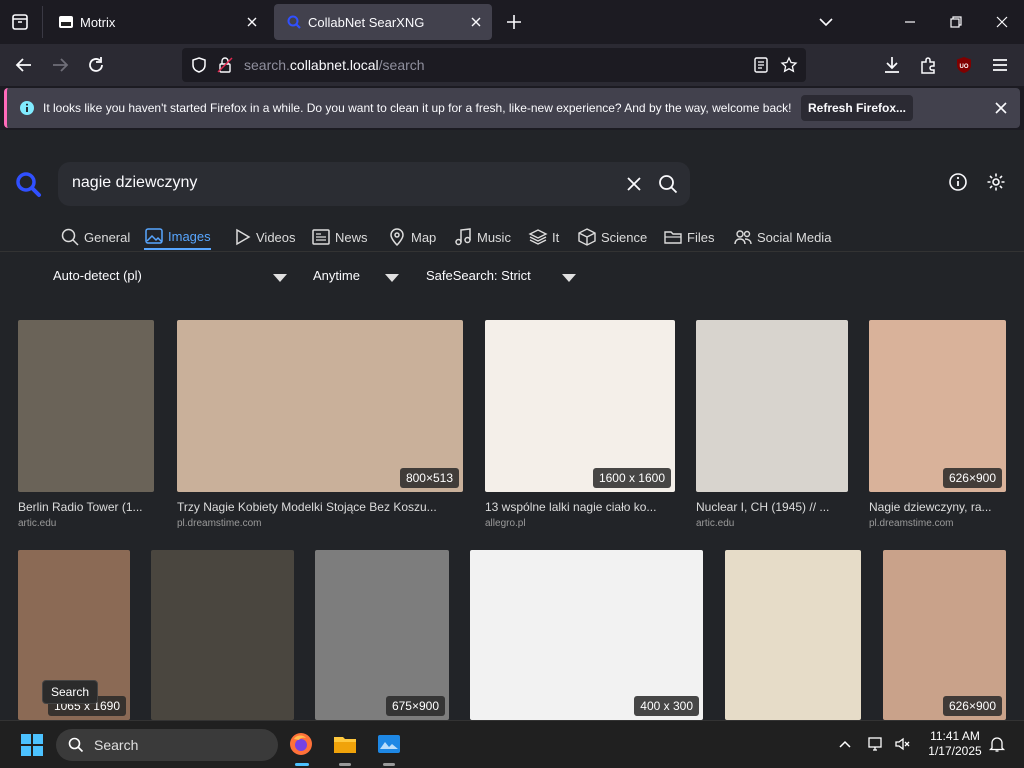  I want to click on bookmark-star-icon, so click(789, 65).